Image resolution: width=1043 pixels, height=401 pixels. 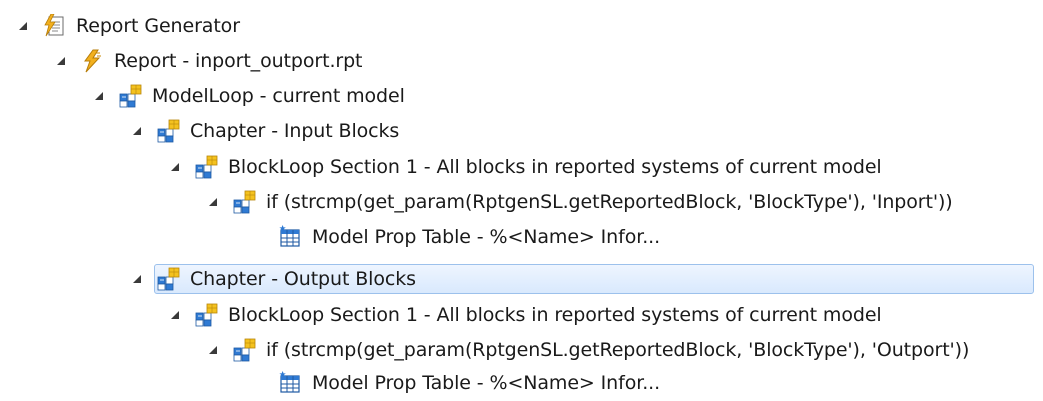 I want to click on tree-node-chapter-output: Chapter - Output Blocks, so click(x=581, y=279).